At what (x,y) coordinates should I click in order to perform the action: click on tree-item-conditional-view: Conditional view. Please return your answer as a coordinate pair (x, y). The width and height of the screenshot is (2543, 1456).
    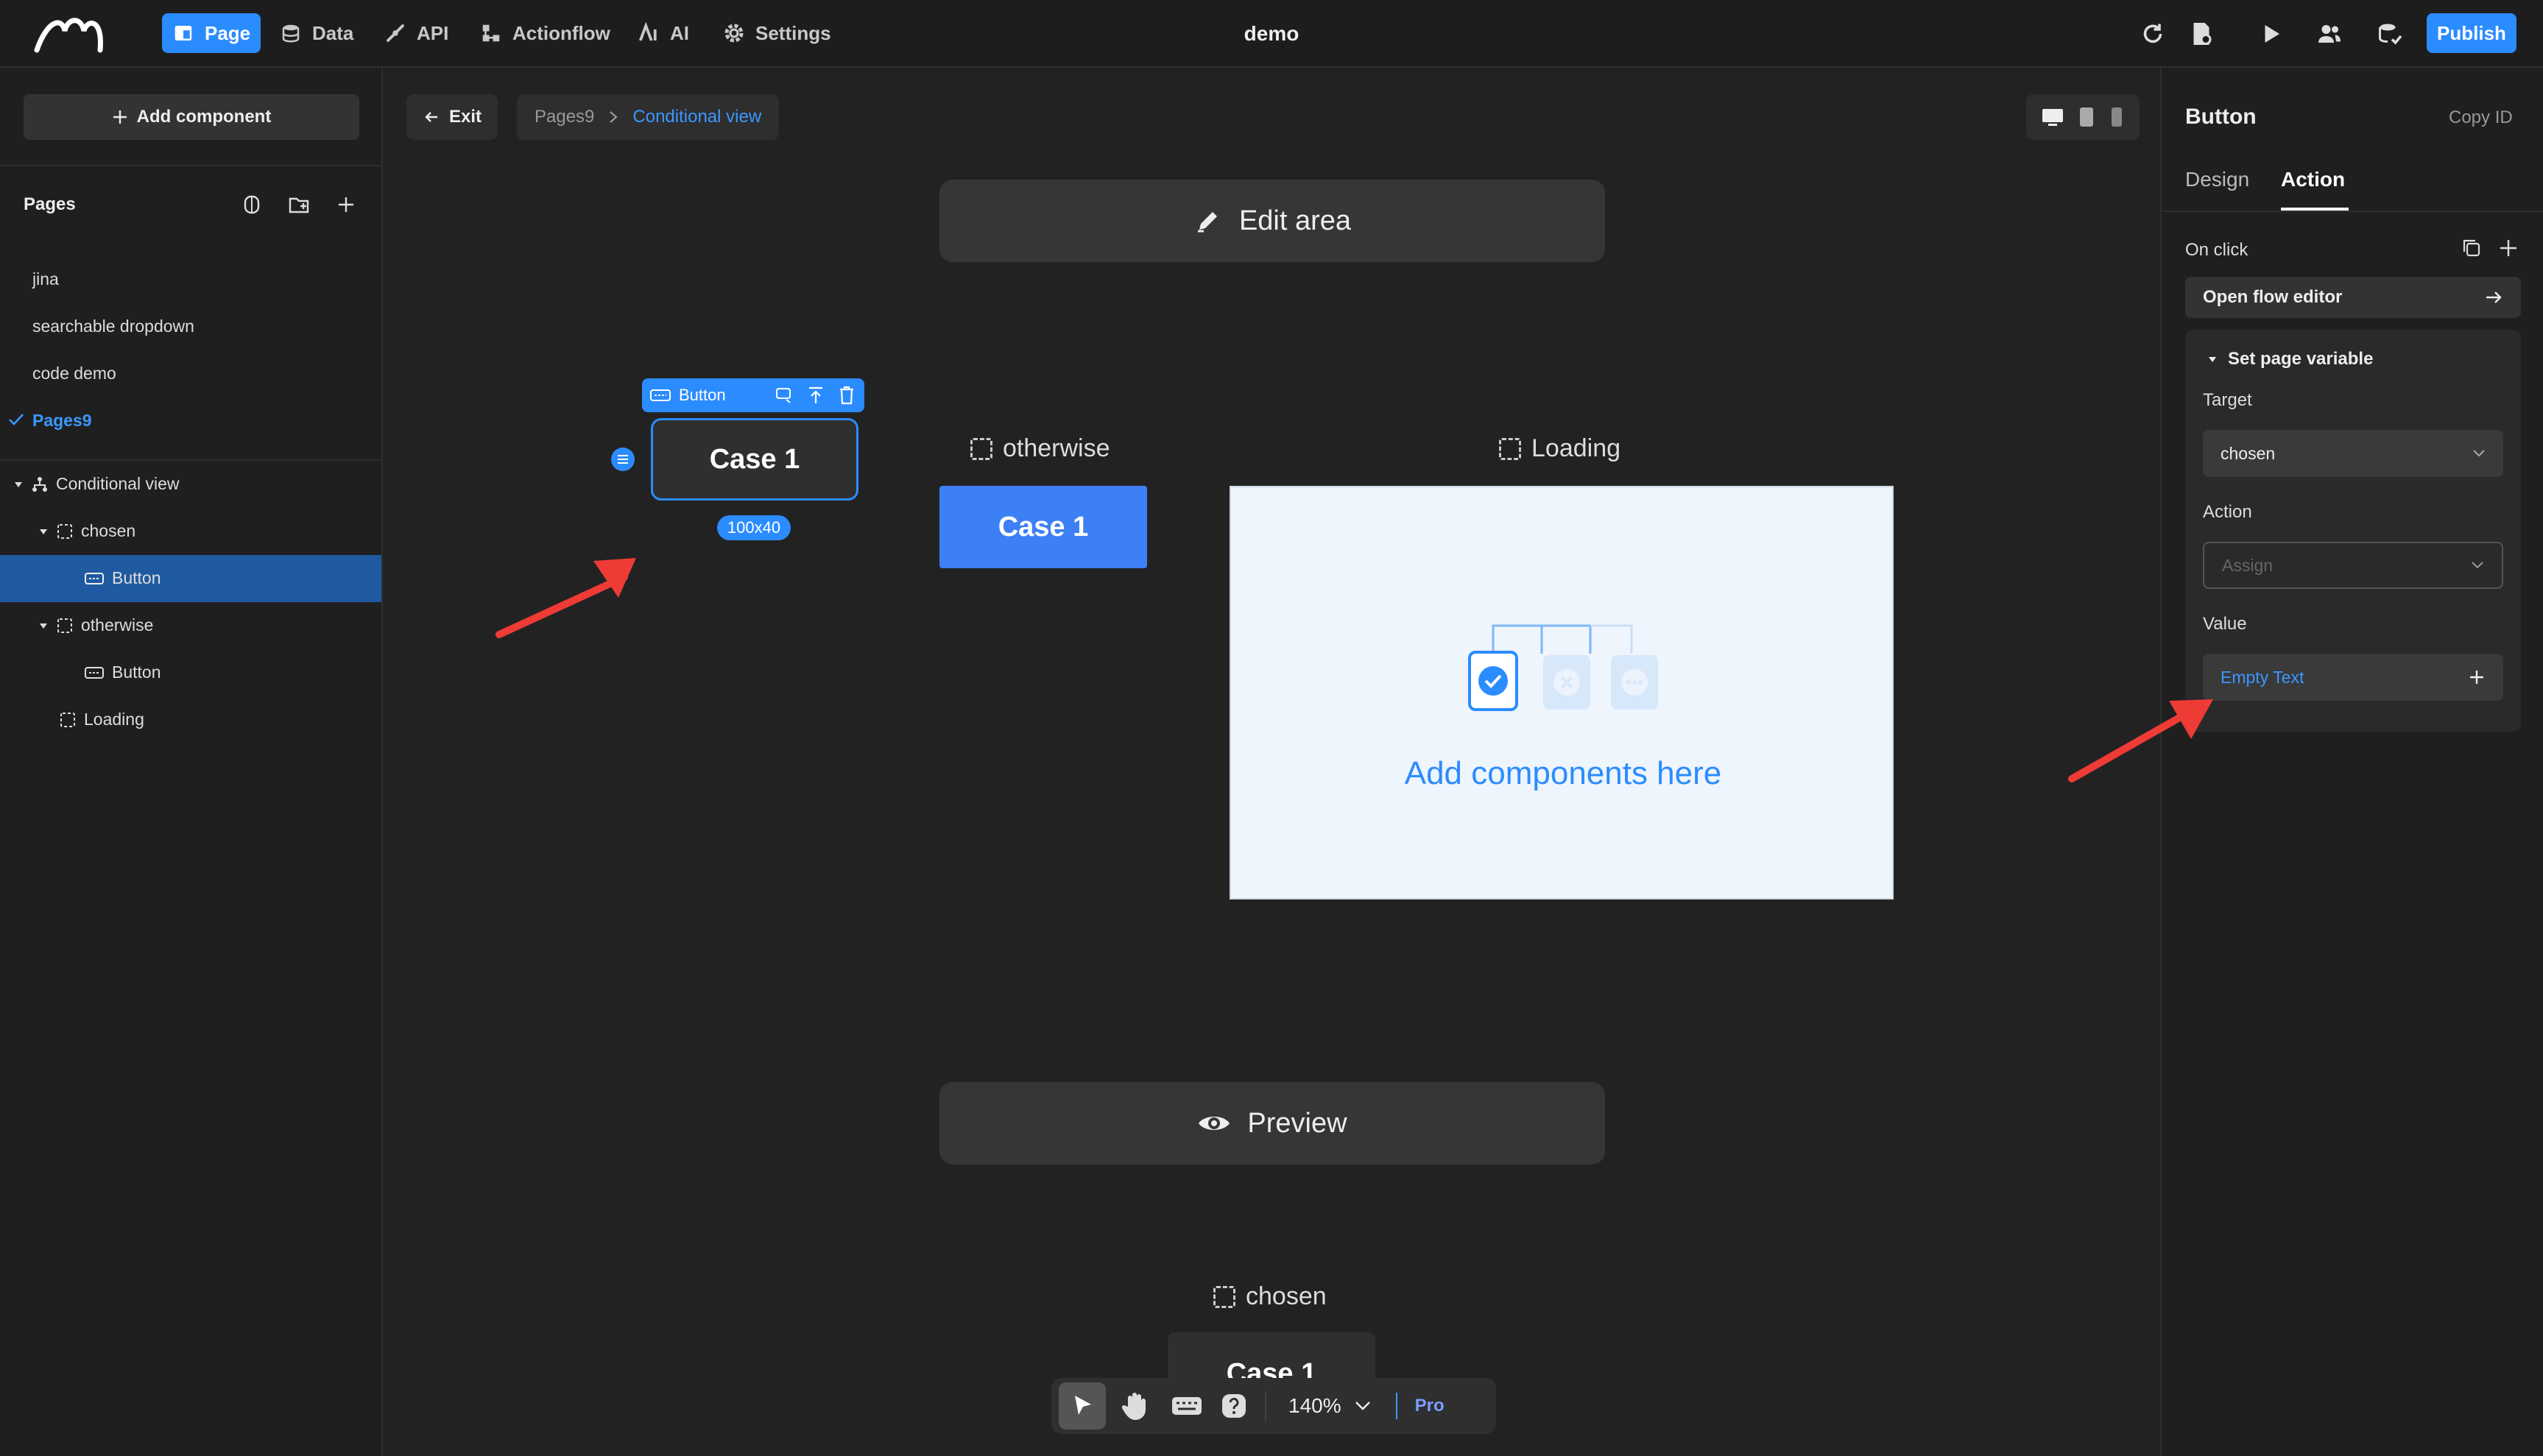
    Looking at the image, I should click on (96, 484).